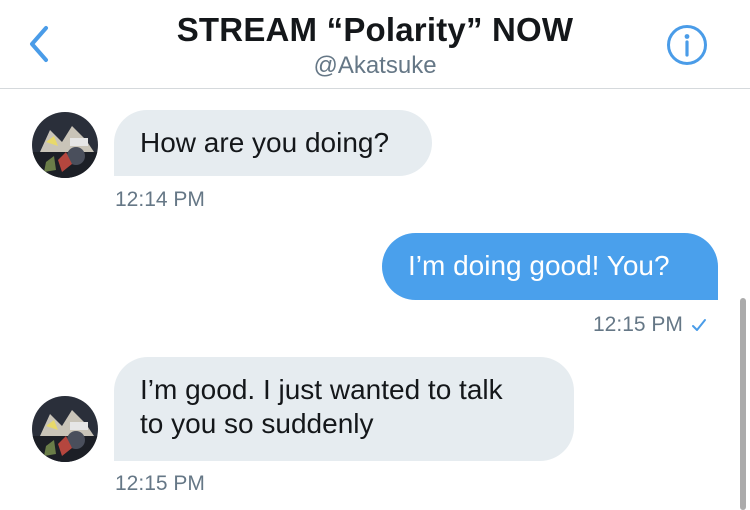 The image size is (750, 510). I want to click on message-text-line: I’m good. I just wanted to talk, so click(321, 389).